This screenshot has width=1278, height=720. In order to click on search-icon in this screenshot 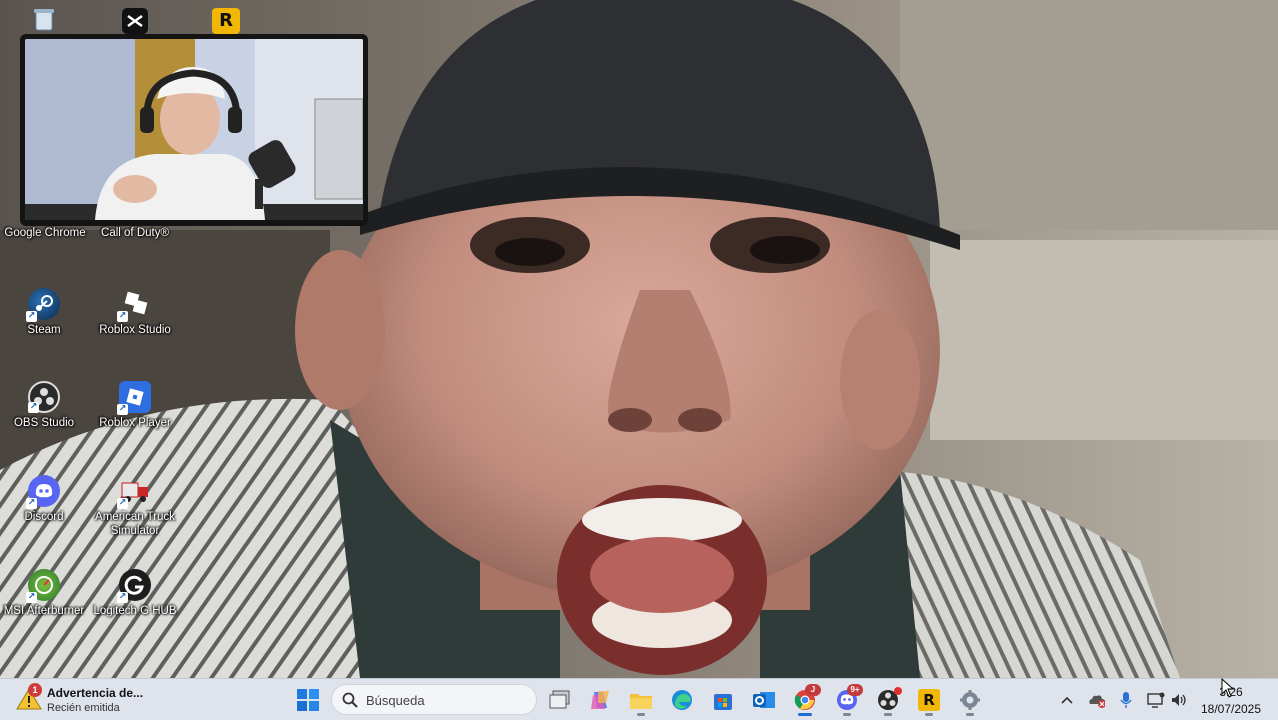, I will do `click(350, 702)`.